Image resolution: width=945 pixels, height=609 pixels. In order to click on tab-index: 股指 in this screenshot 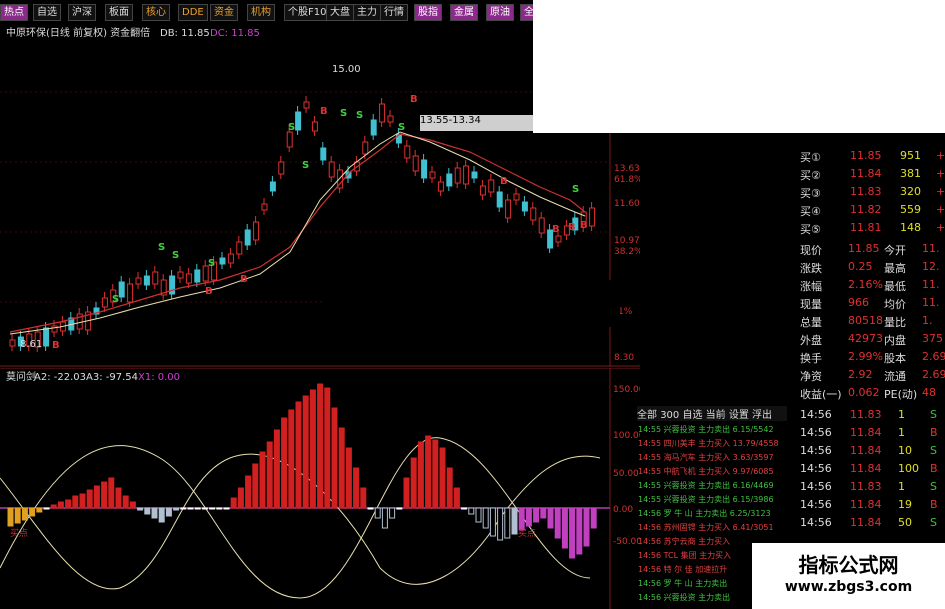, I will do `click(428, 12)`.